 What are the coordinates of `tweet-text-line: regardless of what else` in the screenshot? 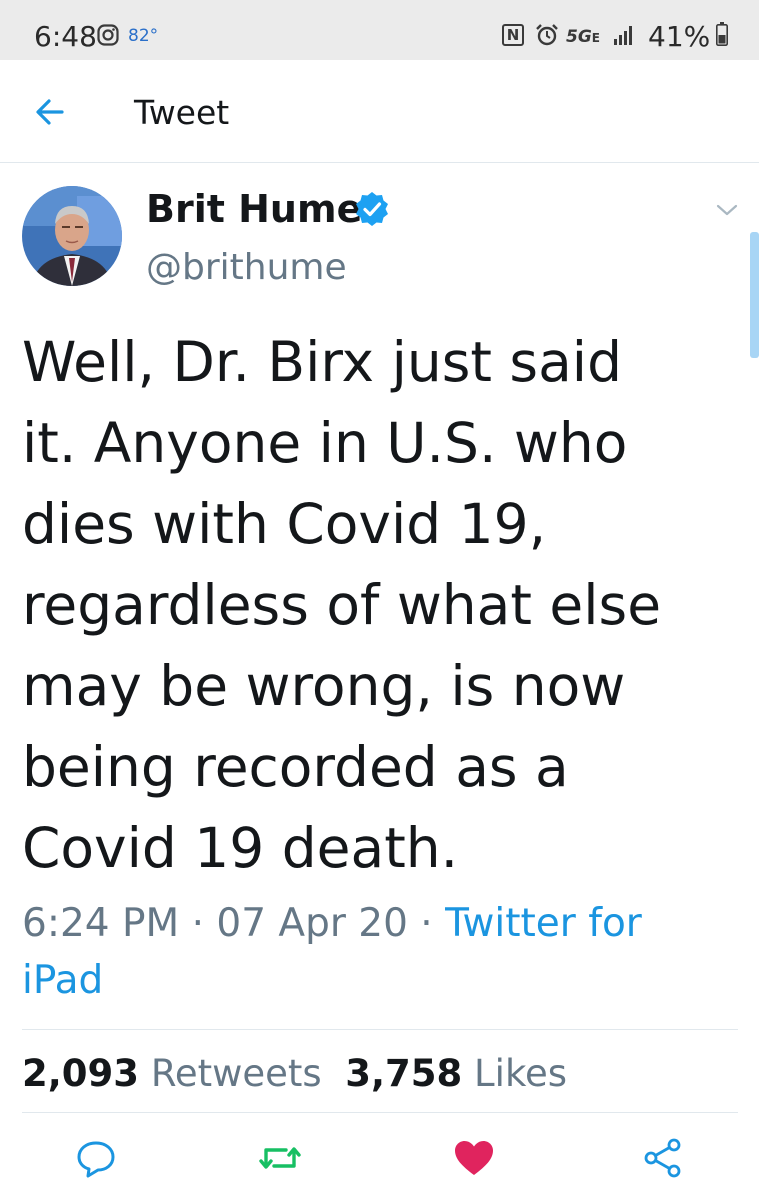 It's located at (342, 605).